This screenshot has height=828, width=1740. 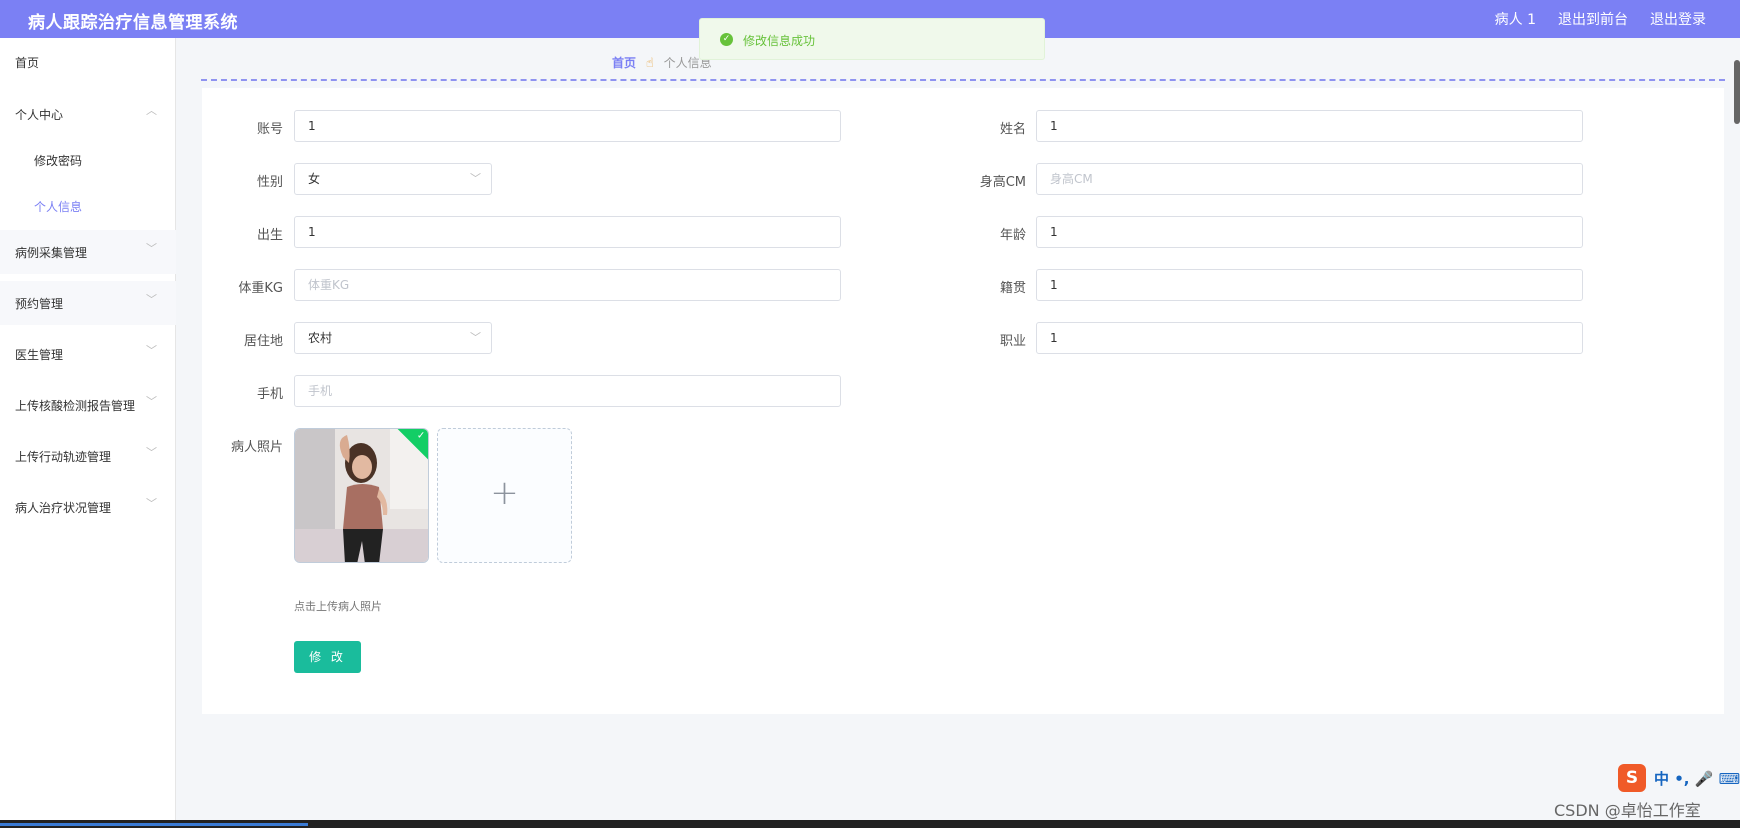 I want to click on ime-toolbar: S 中 •, 🎤 ⌨, so click(x=1679, y=778).